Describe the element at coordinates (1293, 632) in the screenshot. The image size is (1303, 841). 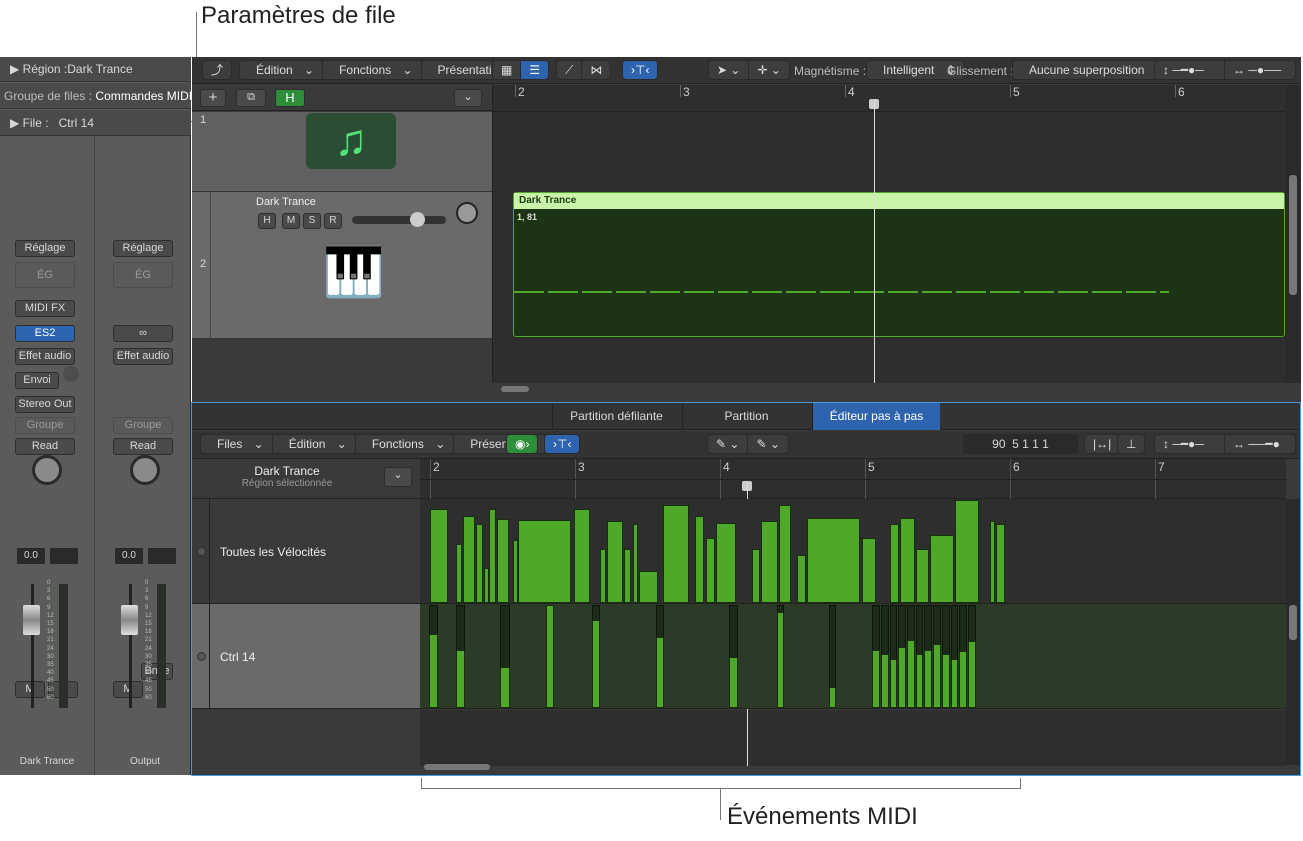
I see `v-scrollbar` at that location.